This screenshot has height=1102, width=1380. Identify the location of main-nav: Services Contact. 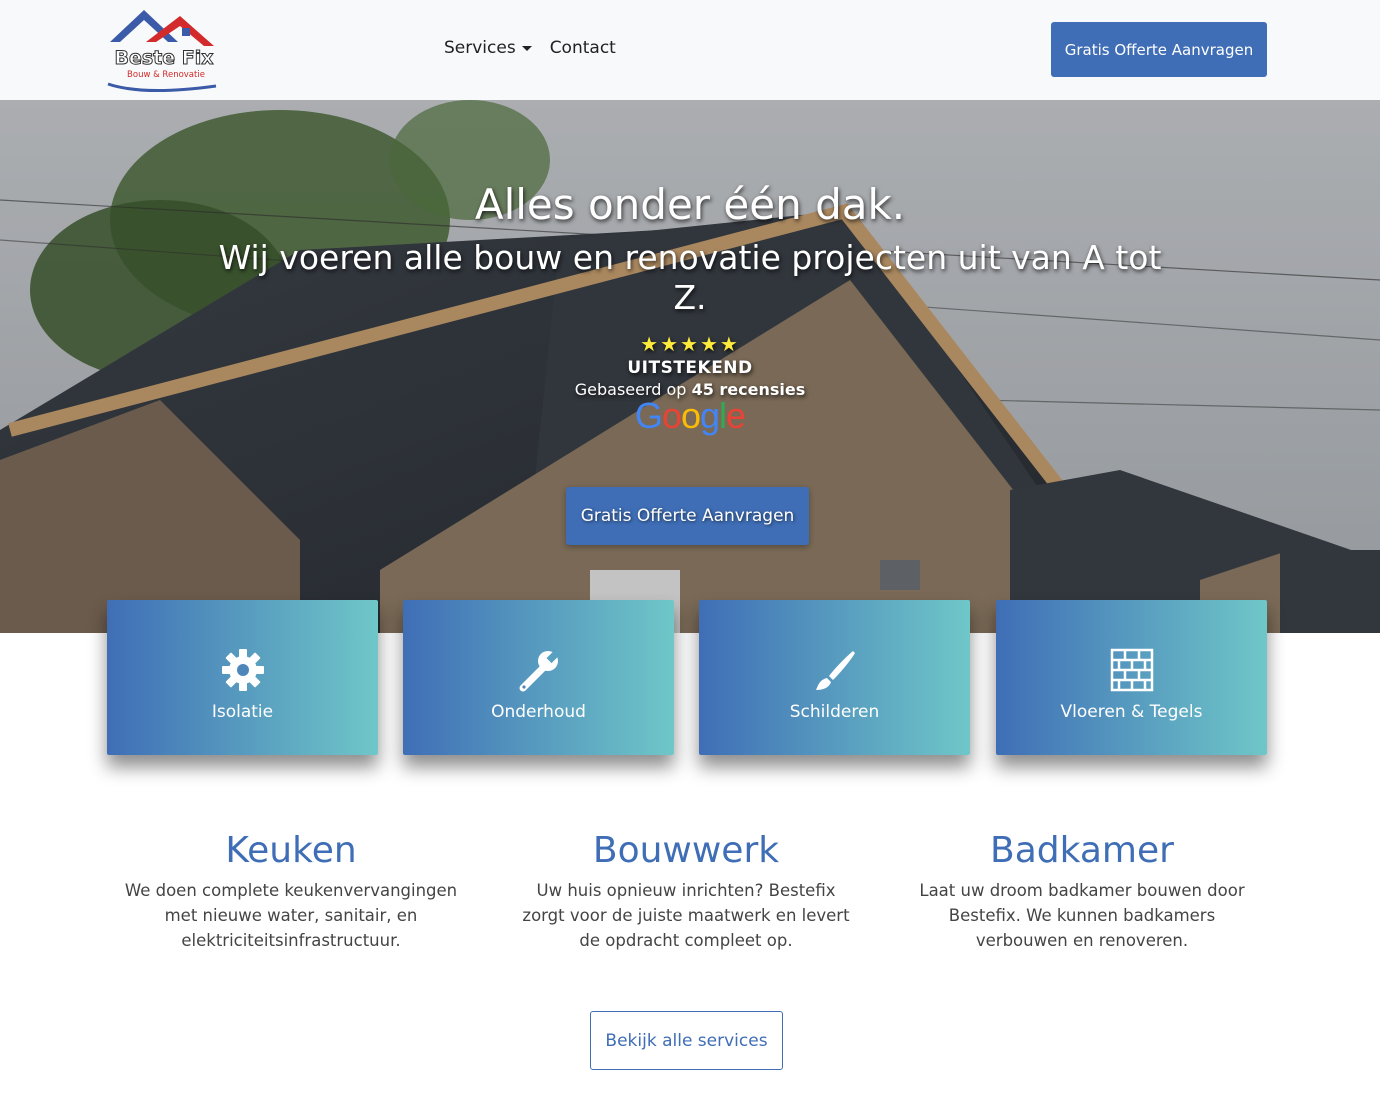
(530, 48).